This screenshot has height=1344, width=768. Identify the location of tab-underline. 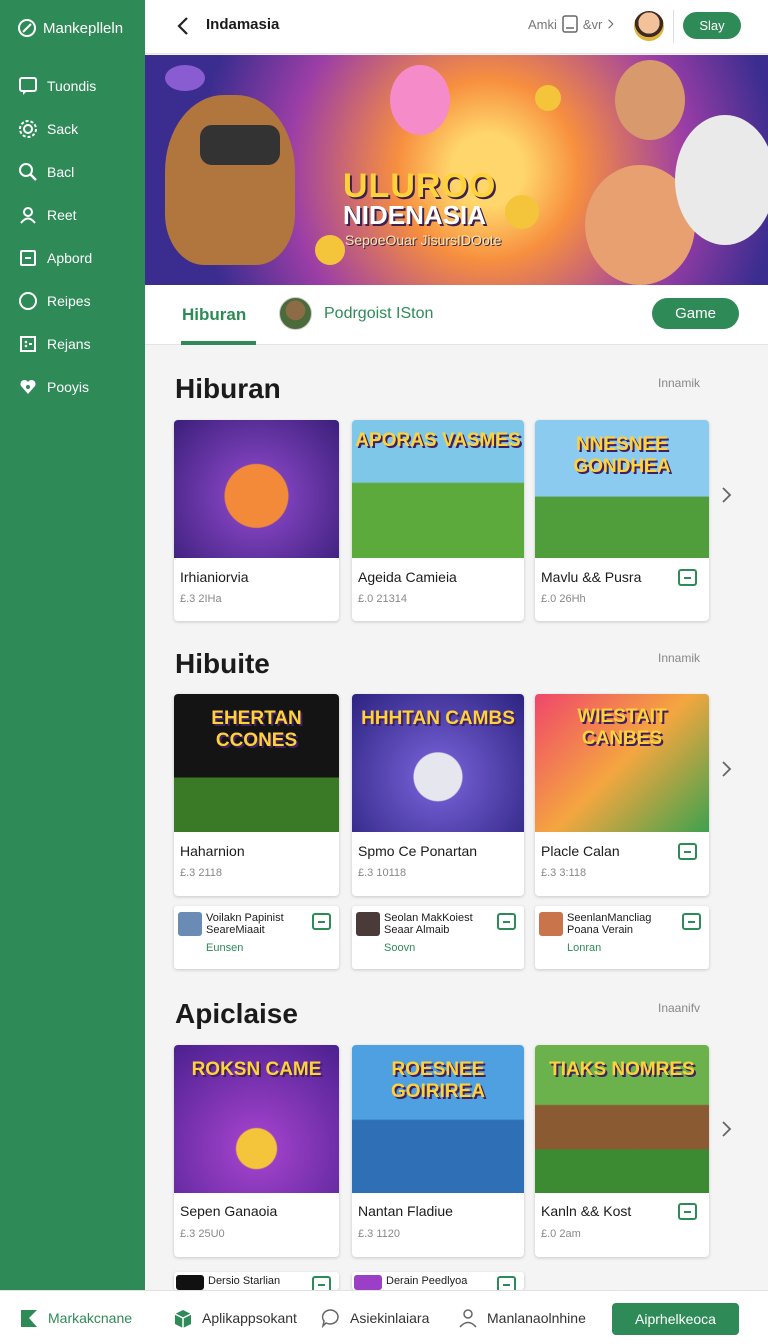
(218, 343).